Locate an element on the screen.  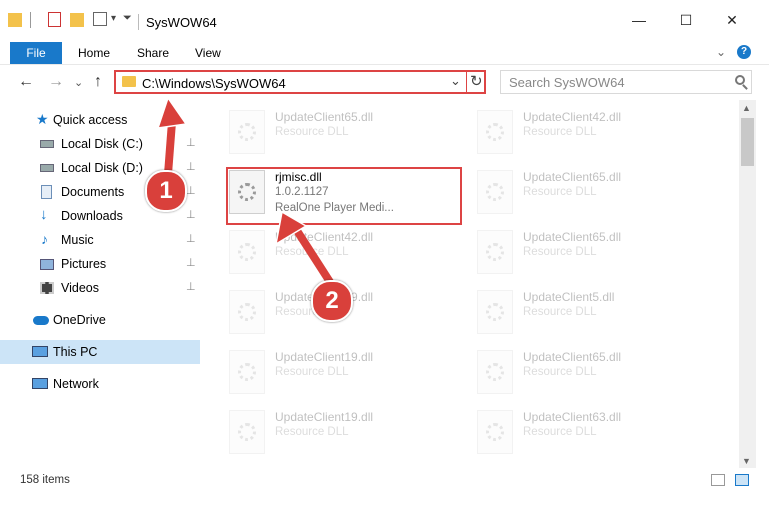
vertical-scrollbar: ▲ ▼ is located at coordinates (747, 284).